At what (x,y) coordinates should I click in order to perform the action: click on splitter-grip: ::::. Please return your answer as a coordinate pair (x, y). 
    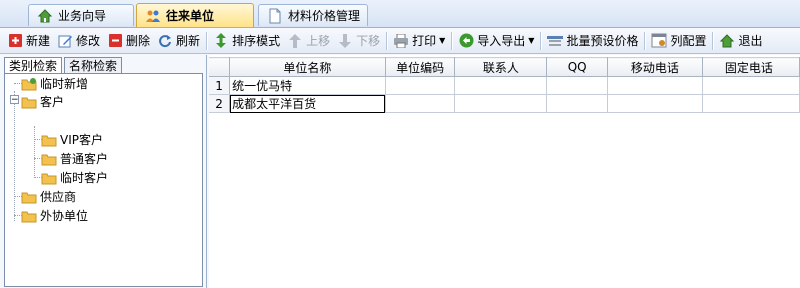
    Looking at the image, I should click on (204, 271).